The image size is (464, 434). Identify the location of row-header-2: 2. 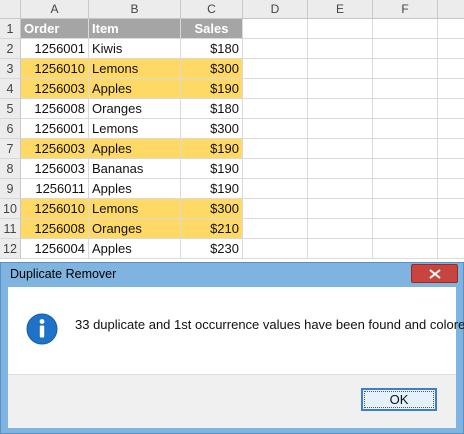
(10, 49).